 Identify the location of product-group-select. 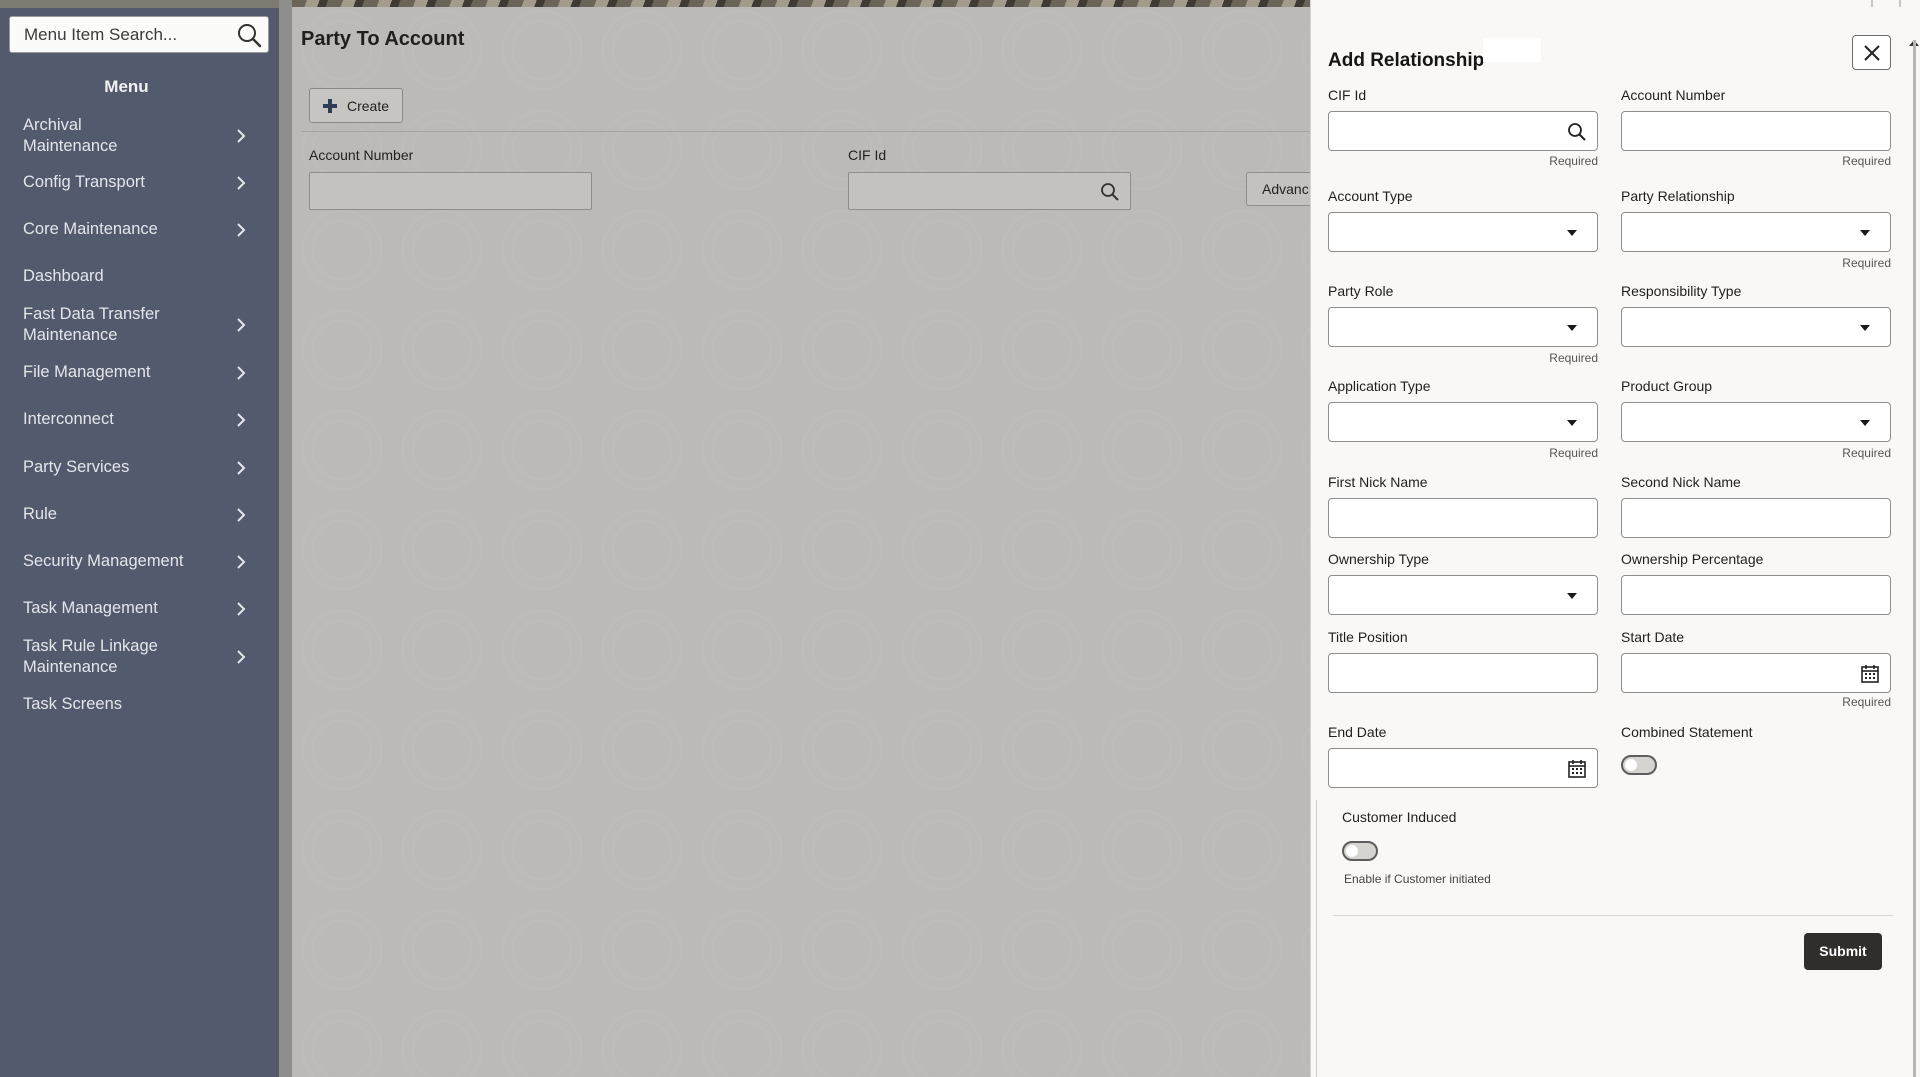
(1756, 422).